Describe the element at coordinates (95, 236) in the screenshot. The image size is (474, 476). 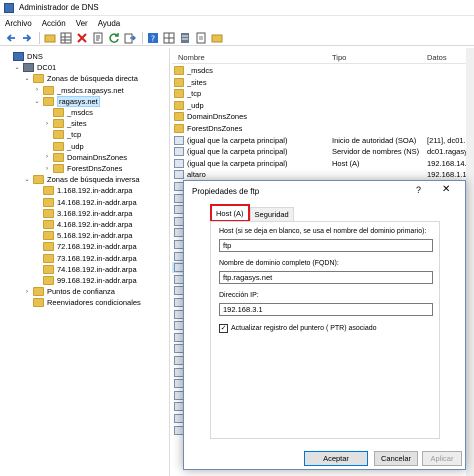
I see `tree-item-label: 5.168.192.in-addr.arpa` at that location.